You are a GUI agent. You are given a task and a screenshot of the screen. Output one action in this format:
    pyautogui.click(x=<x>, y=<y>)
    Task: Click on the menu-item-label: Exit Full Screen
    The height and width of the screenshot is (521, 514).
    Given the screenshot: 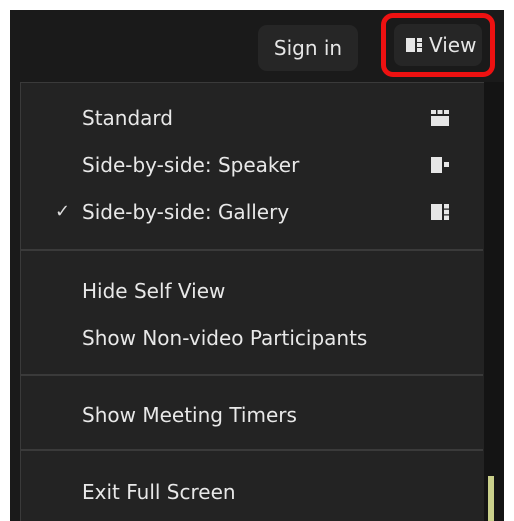 What is the action you would take?
    pyautogui.click(x=159, y=492)
    